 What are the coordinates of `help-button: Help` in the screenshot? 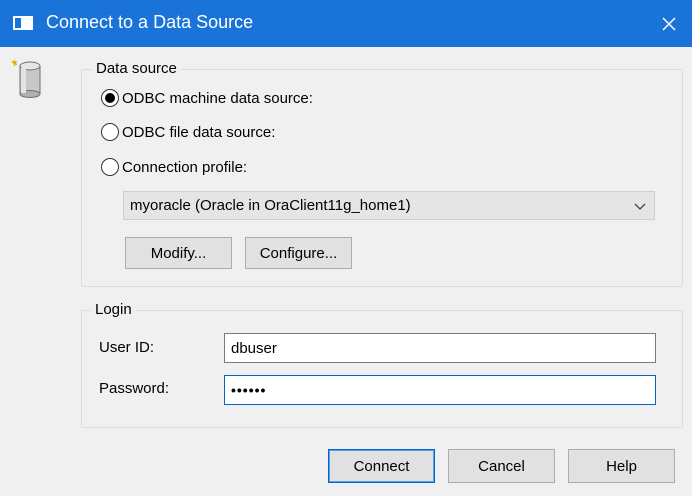 It's located at (621, 466).